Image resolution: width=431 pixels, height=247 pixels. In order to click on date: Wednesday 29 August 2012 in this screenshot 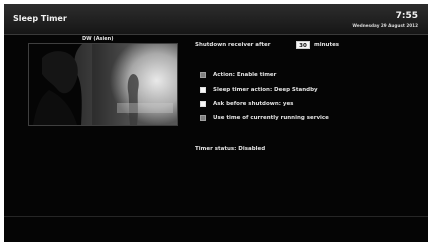, I will do `click(385, 25)`.